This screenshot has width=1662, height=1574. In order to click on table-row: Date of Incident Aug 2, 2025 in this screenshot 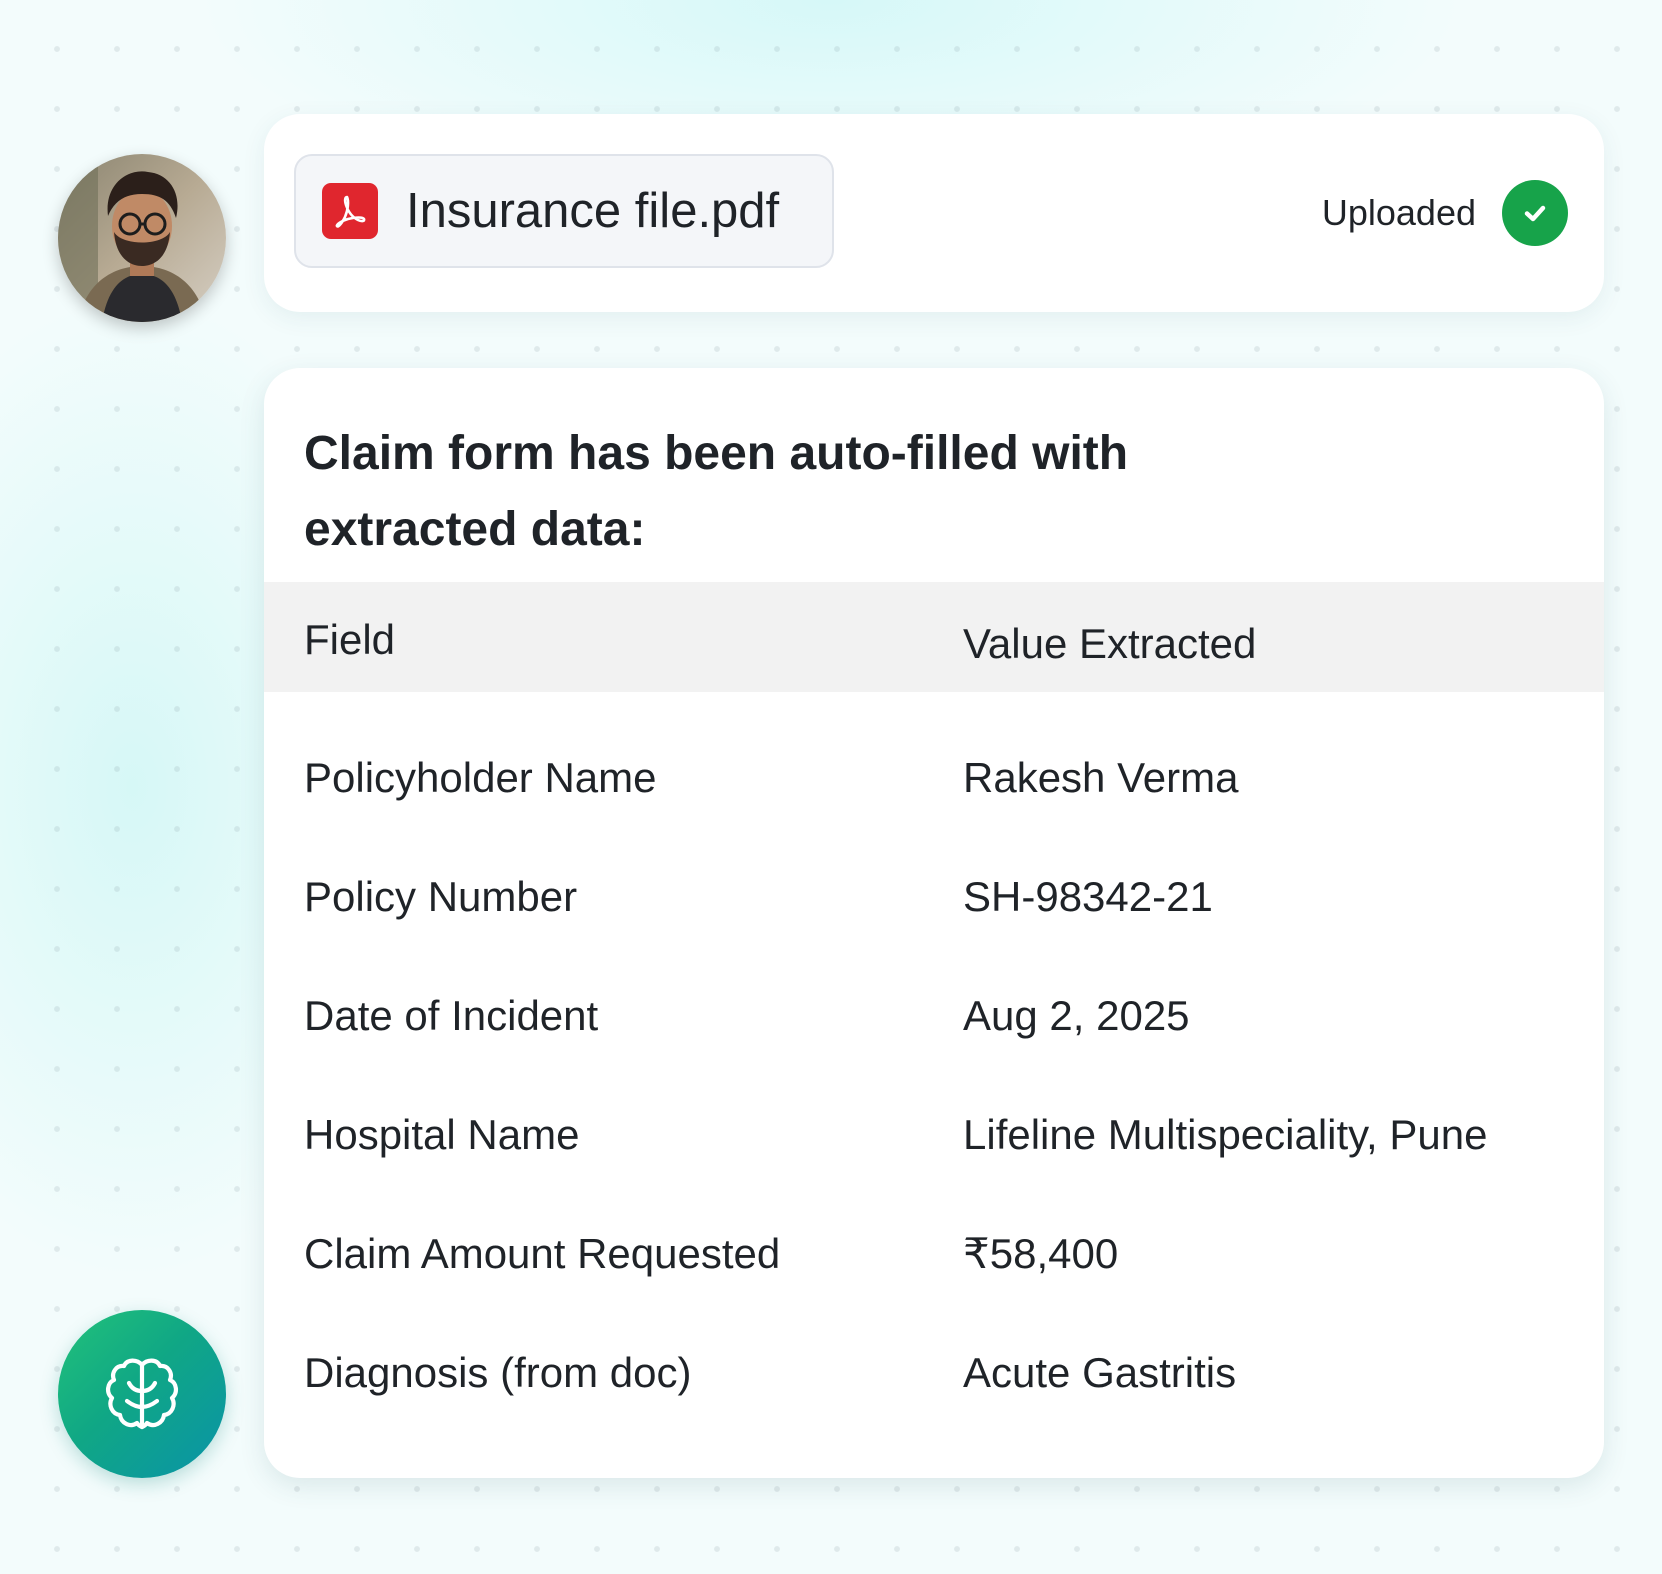, I will do `click(934, 1016)`.